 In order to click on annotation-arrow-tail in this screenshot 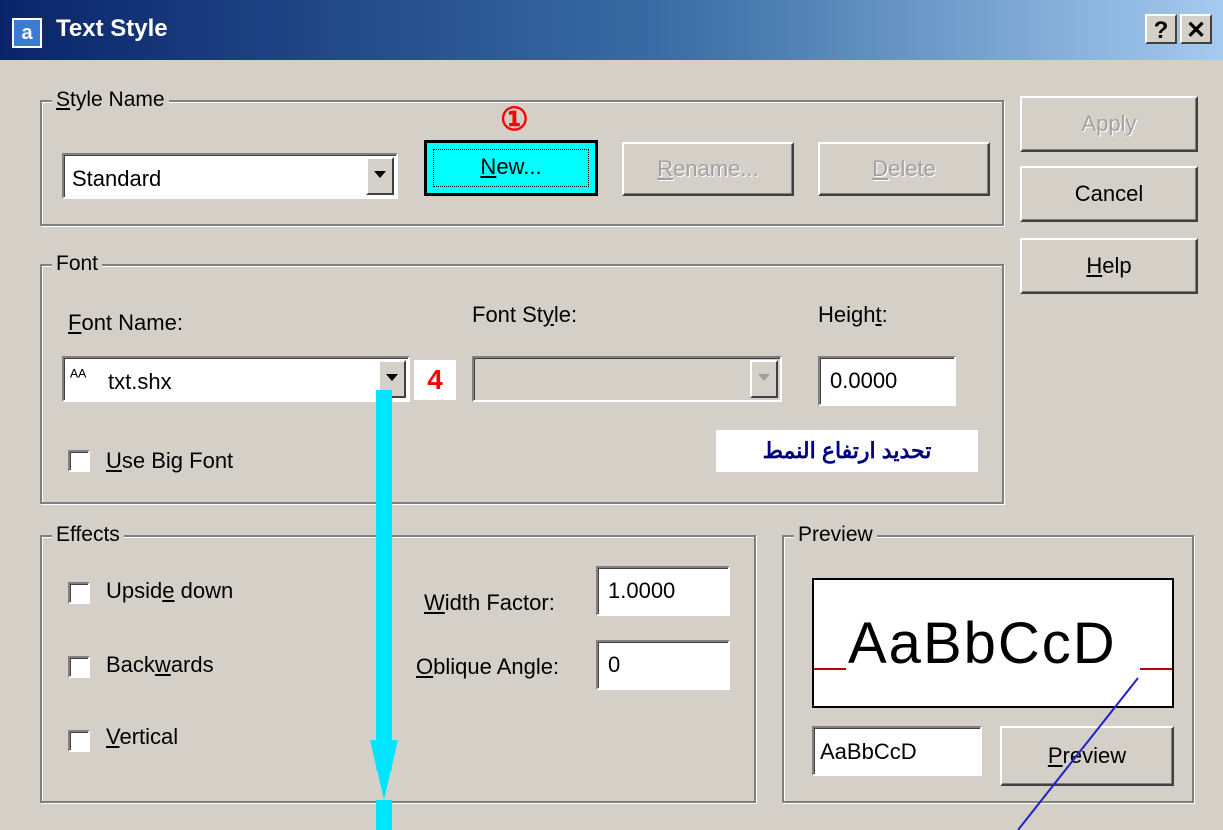, I will do `click(384, 815)`.